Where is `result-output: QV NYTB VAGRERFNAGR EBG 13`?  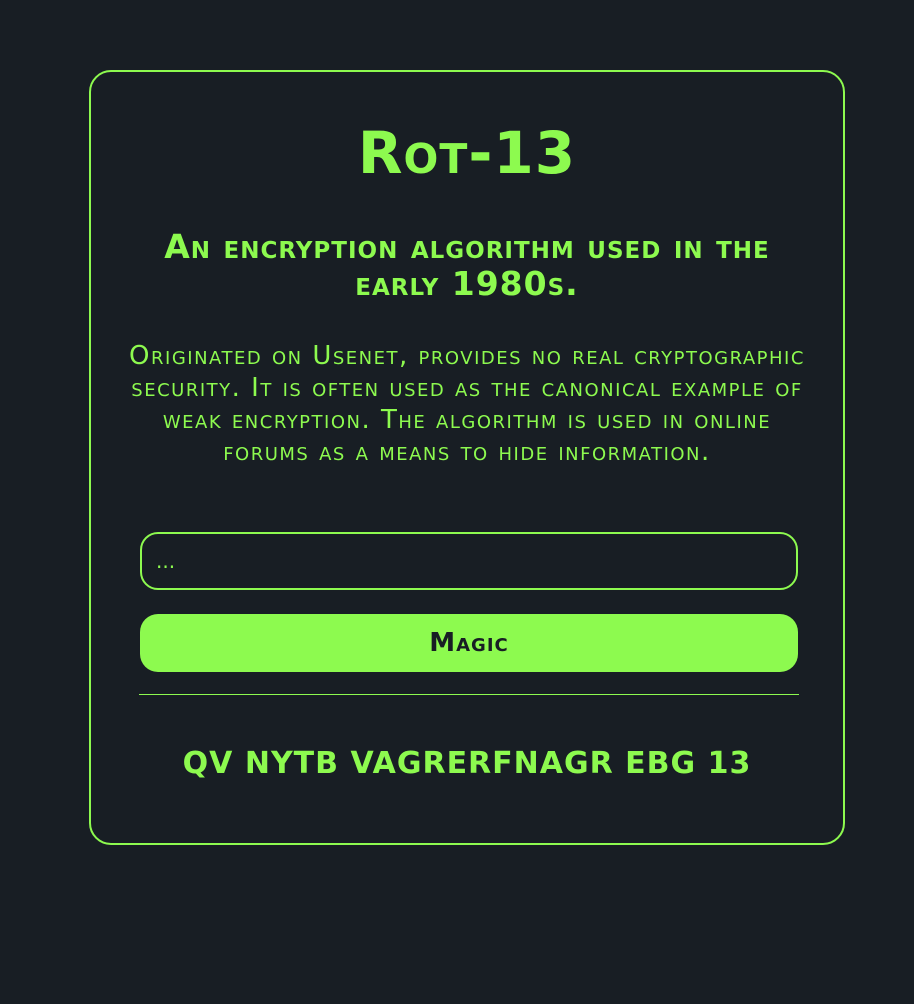 result-output: QV NYTB VAGRERFNAGR EBG 13 is located at coordinates (467, 763).